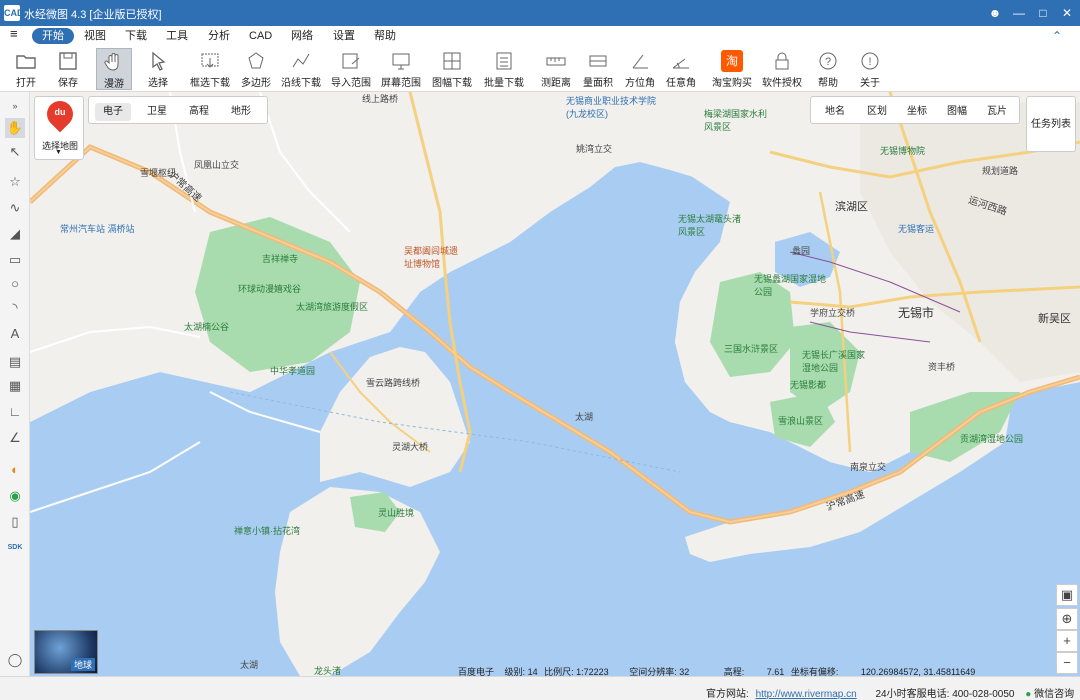 Image resolution: width=1080 pixels, height=700 pixels. I want to click on tab-elevation: 高程, so click(199, 112).